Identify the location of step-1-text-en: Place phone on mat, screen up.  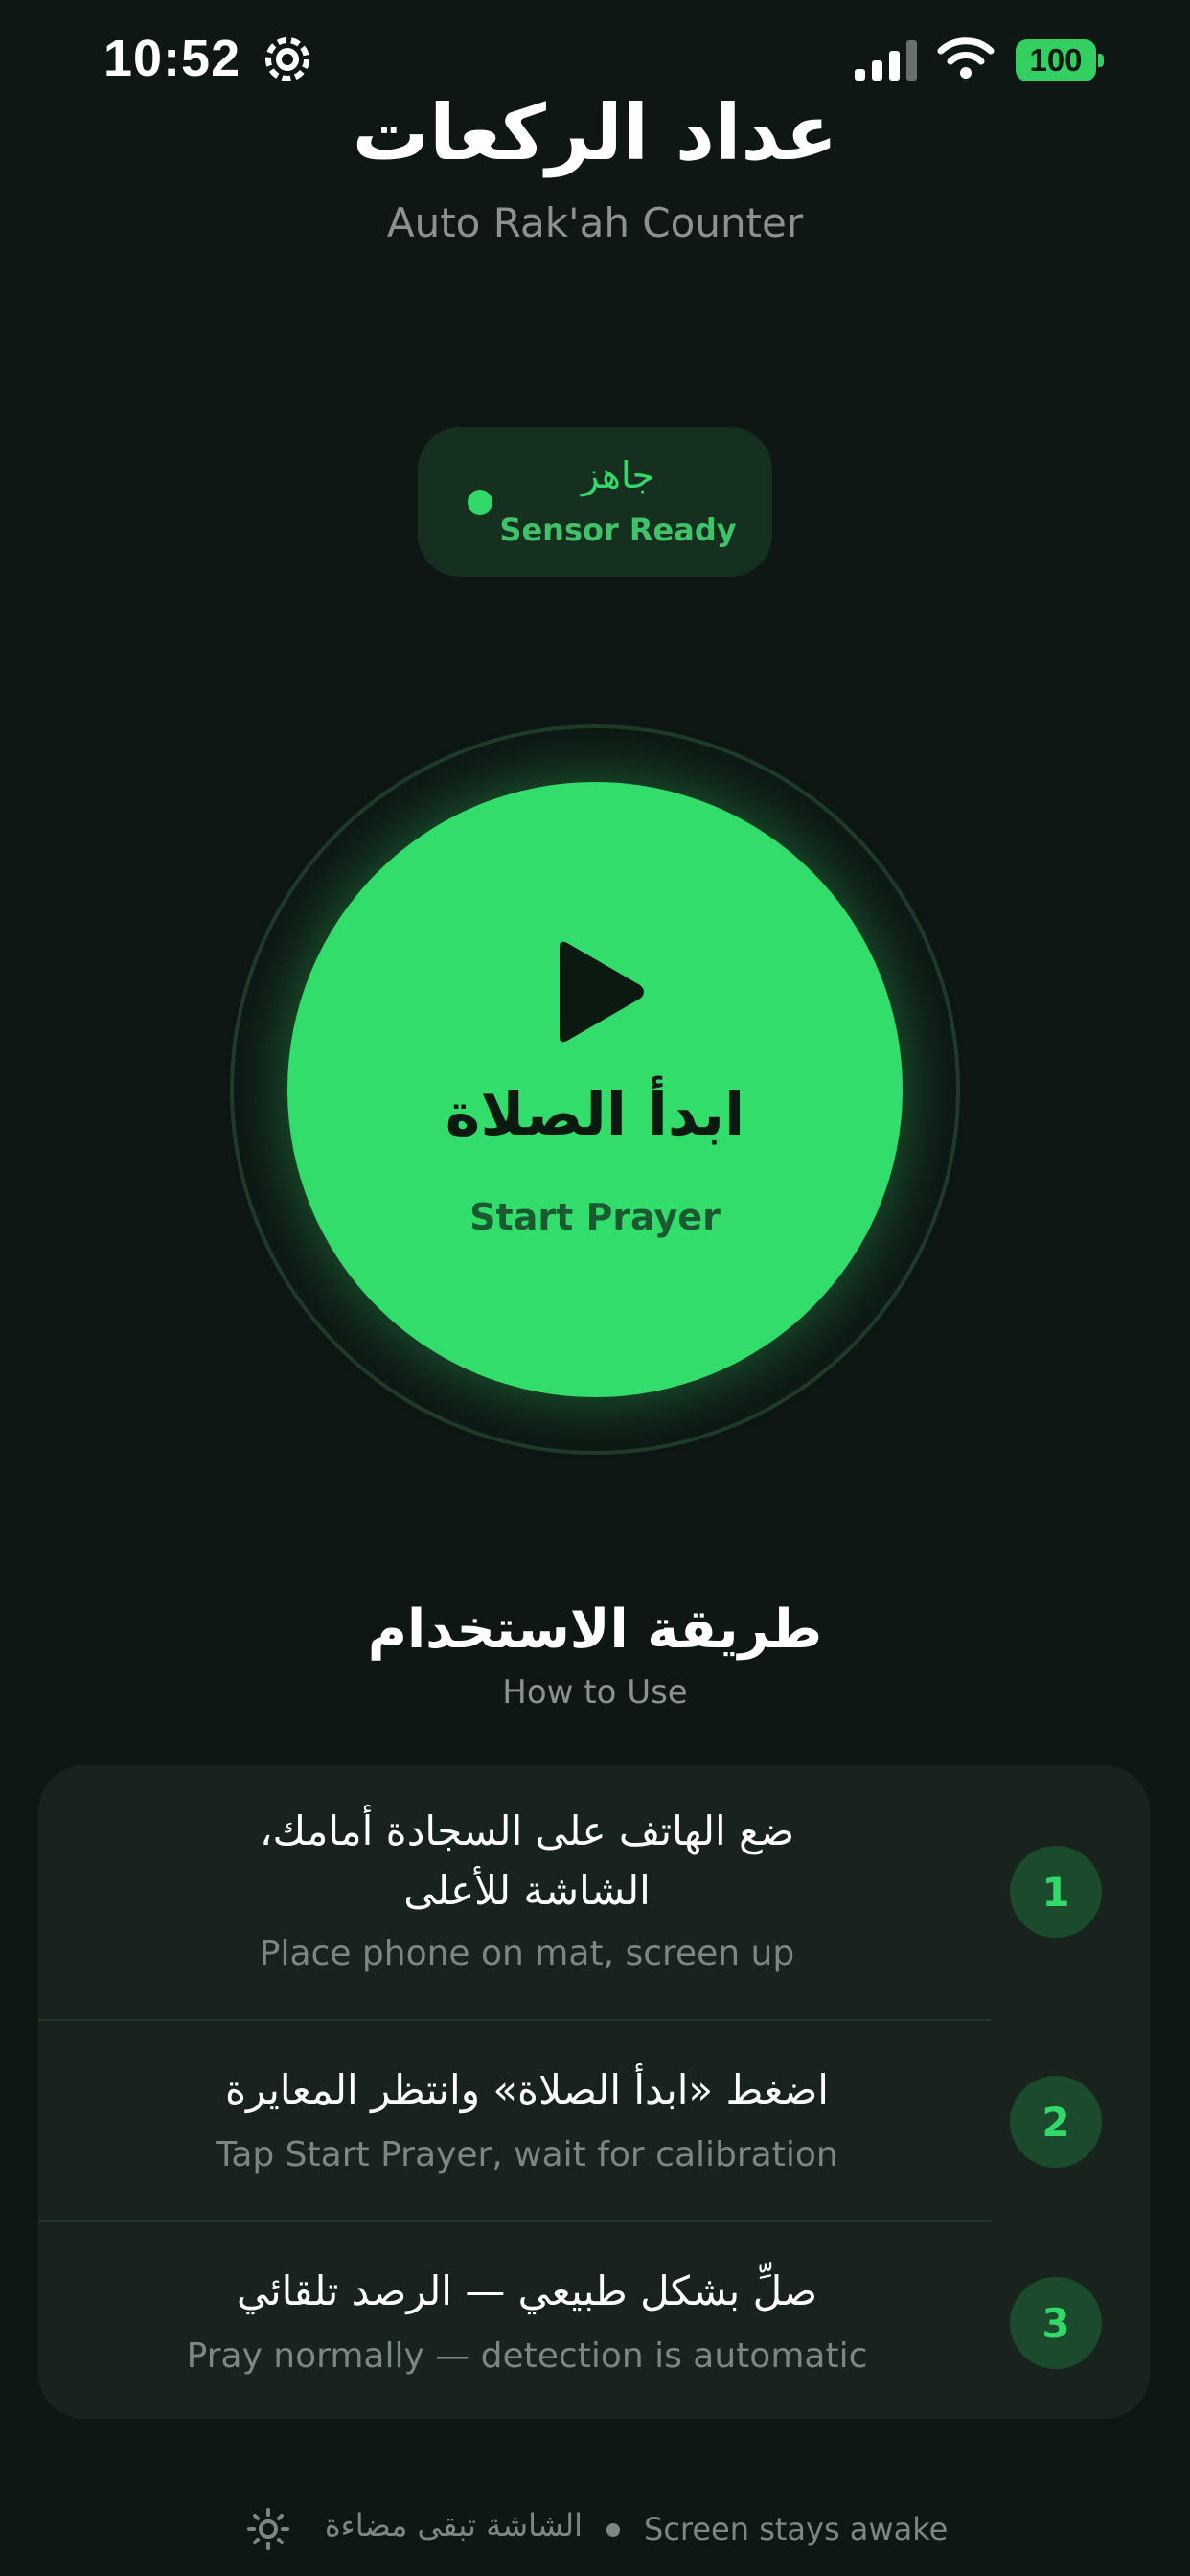
(527, 1953).